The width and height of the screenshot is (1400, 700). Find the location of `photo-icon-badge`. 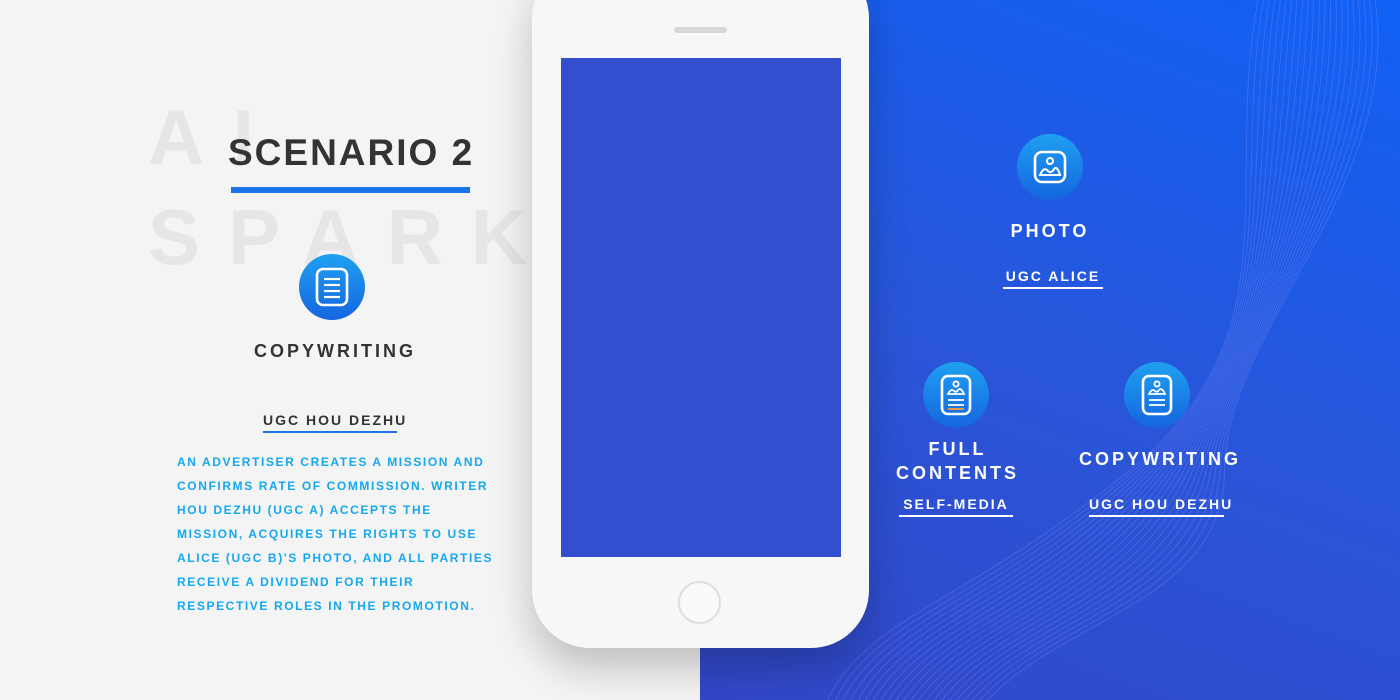

photo-icon-badge is located at coordinates (1050, 167).